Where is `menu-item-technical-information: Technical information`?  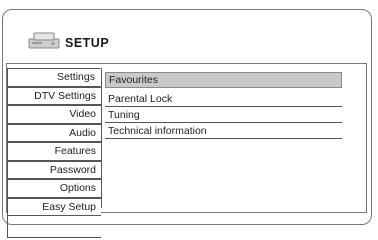 menu-item-technical-information: Technical information is located at coordinates (223, 131).